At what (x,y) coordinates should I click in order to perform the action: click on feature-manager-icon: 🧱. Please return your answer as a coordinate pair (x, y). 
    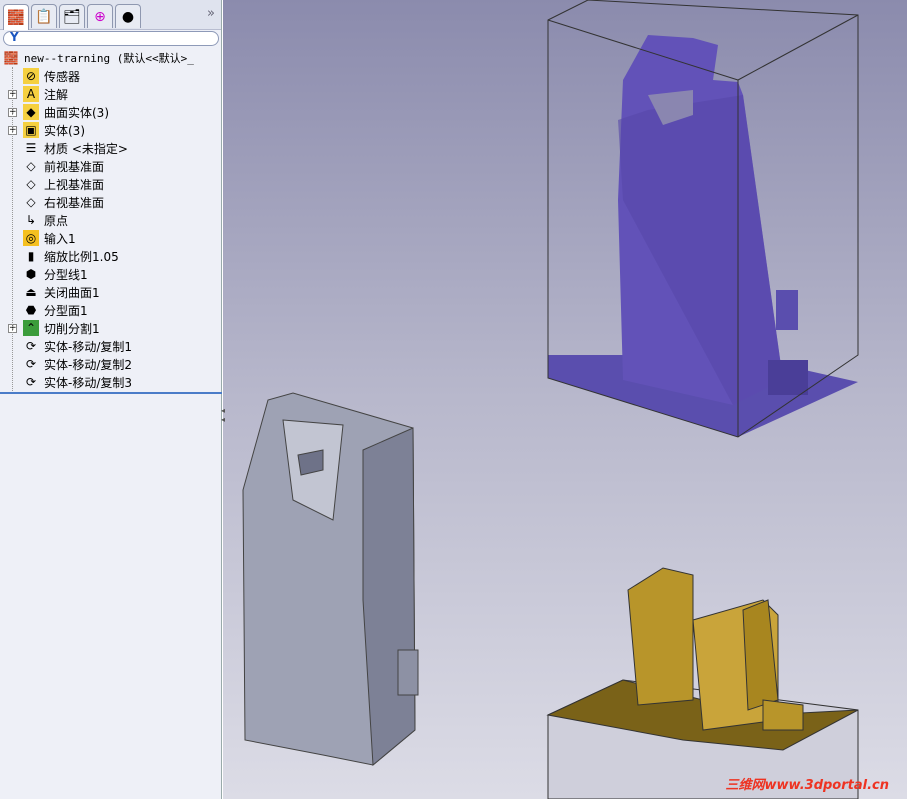
    Looking at the image, I should click on (16, 17).